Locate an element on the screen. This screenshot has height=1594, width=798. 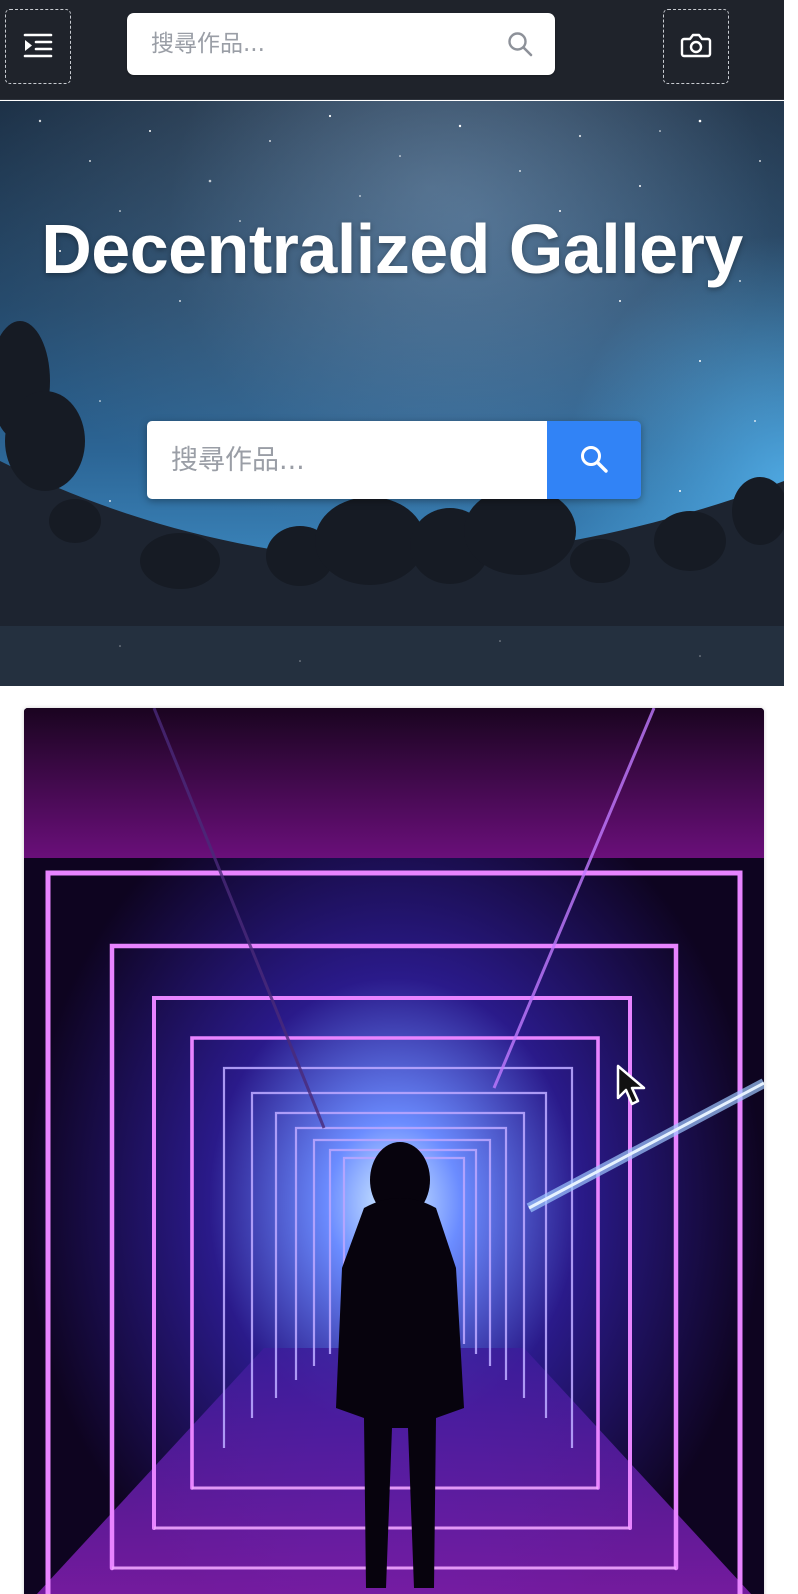
top-search-bar is located at coordinates (341, 44).